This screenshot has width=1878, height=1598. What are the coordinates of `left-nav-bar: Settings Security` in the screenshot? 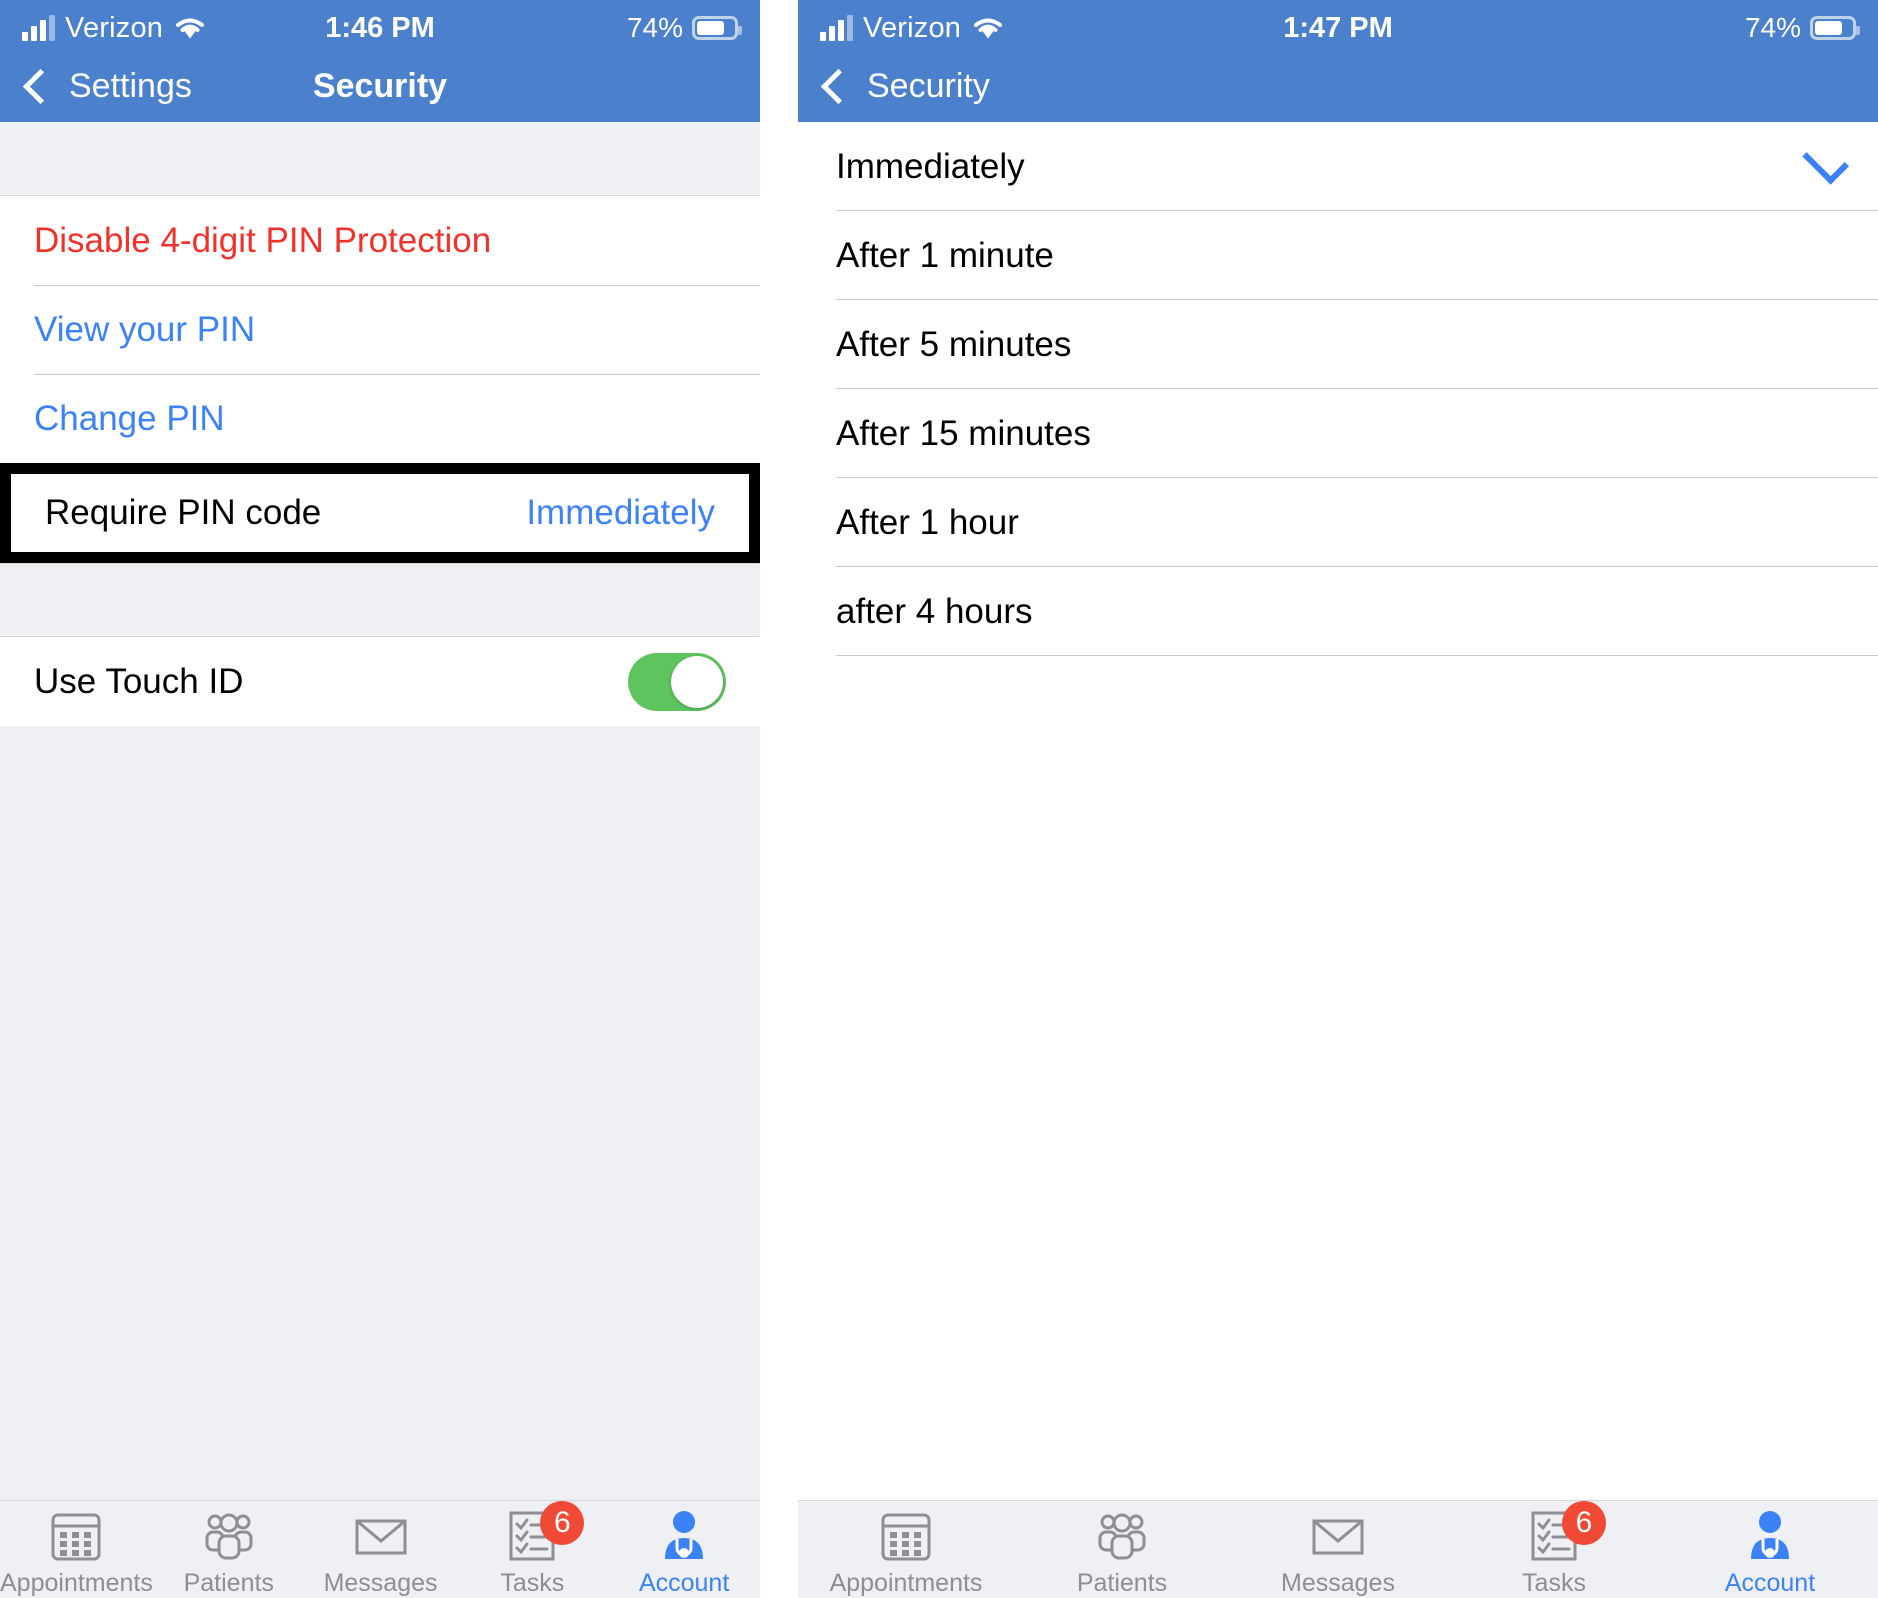 It's located at (380, 89).